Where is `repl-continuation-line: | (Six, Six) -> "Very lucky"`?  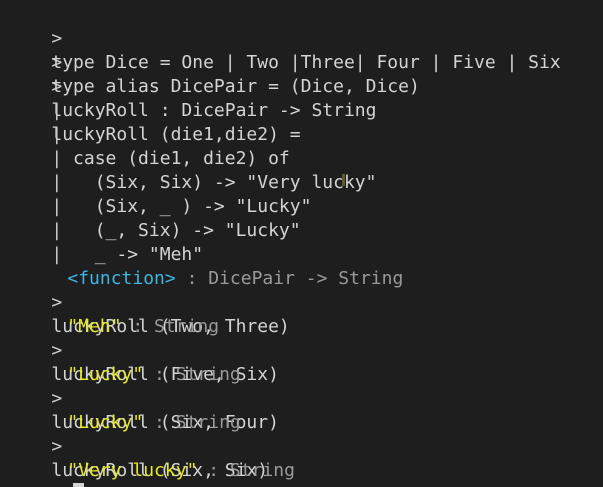
repl-continuation-line: | (Six, Six) -> "Very lucky" is located at coordinates (192, 158).